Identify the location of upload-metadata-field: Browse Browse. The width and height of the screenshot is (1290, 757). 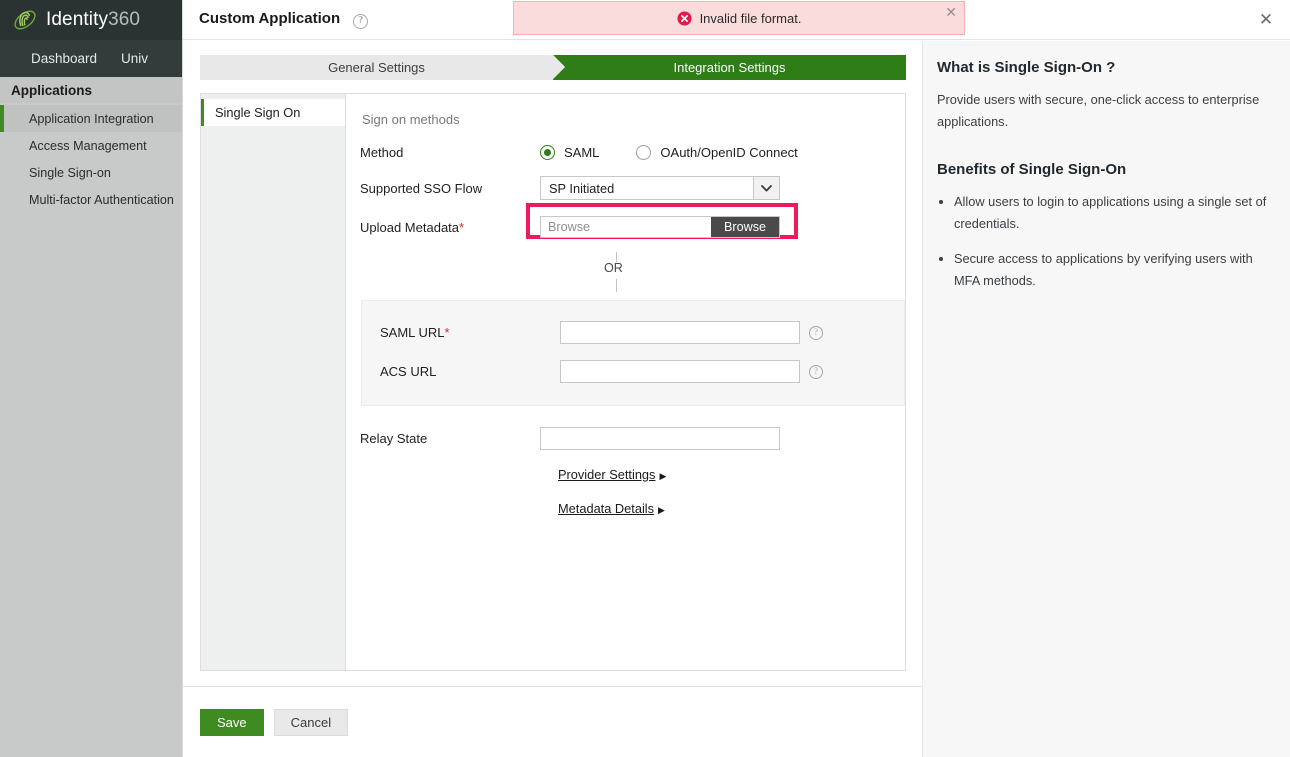
(660, 227).